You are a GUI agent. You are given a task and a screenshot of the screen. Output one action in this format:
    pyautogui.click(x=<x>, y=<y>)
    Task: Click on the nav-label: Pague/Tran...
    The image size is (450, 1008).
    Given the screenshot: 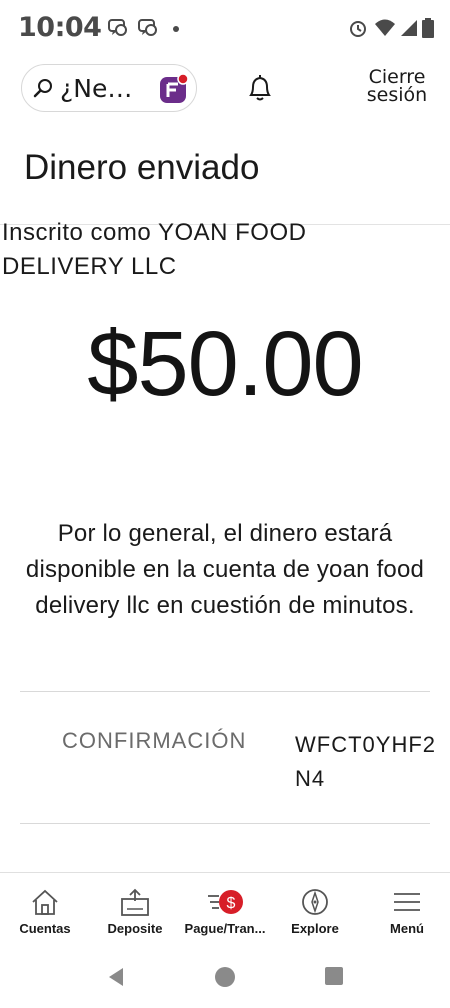 What is the action you would take?
    pyautogui.click(x=225, y=928)
    